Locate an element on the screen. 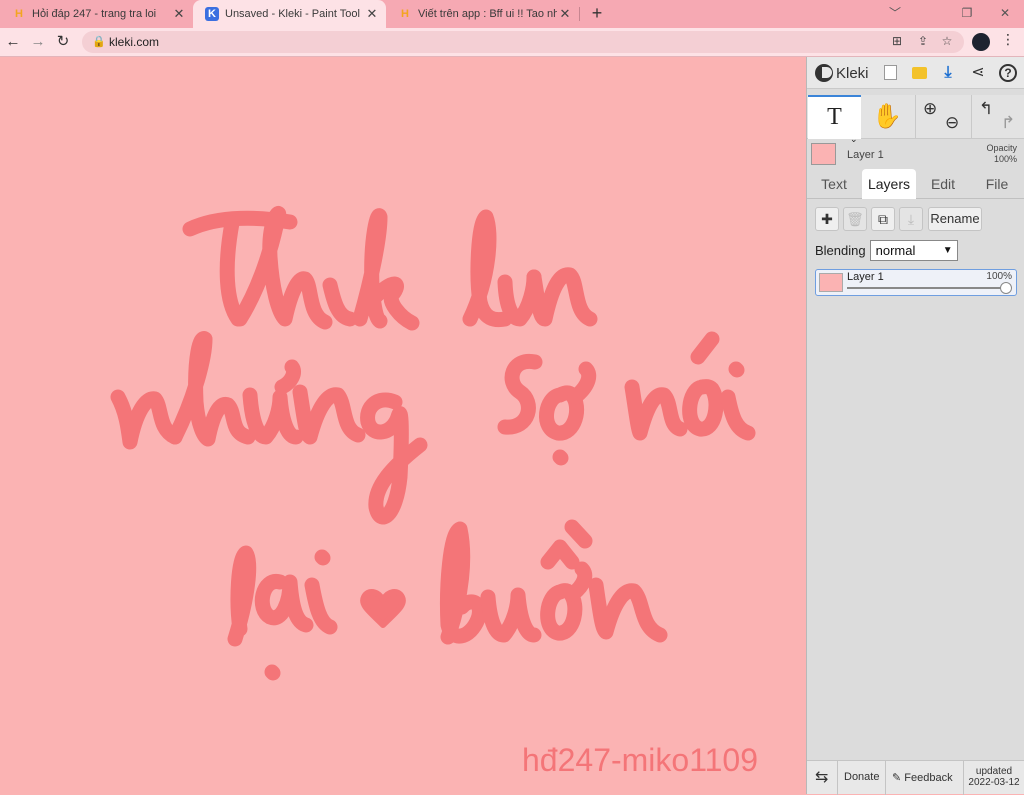  stroke-n5 is located at coordinates (628, 610).